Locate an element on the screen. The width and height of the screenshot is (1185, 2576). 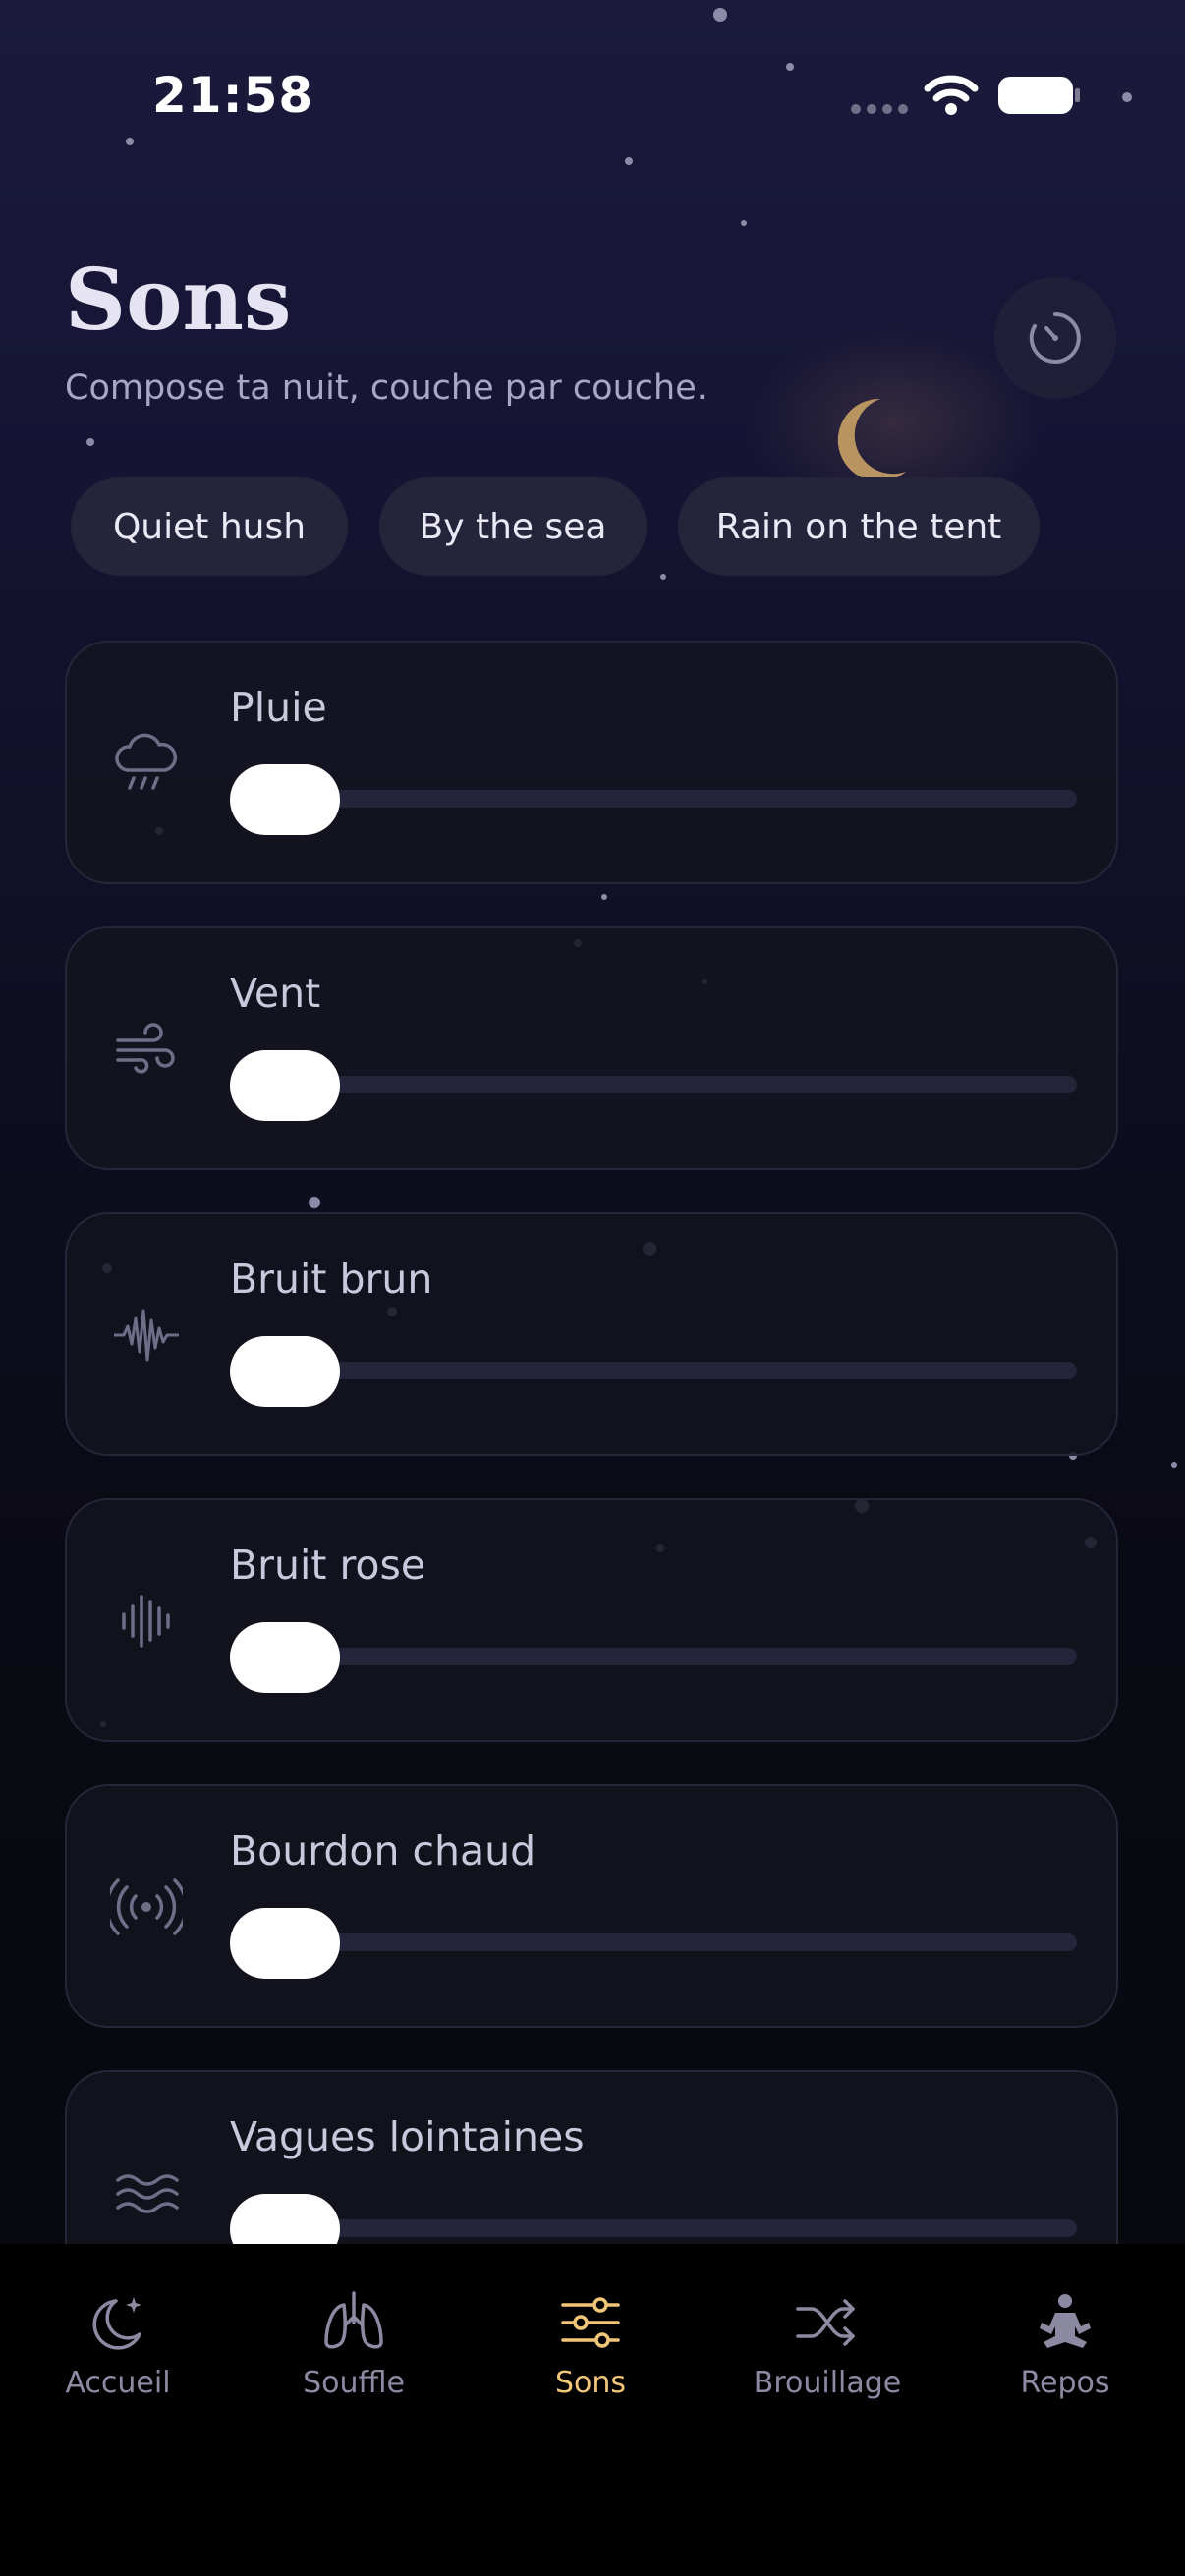
moon-stars-icon is located at coordinates (117, 2323).